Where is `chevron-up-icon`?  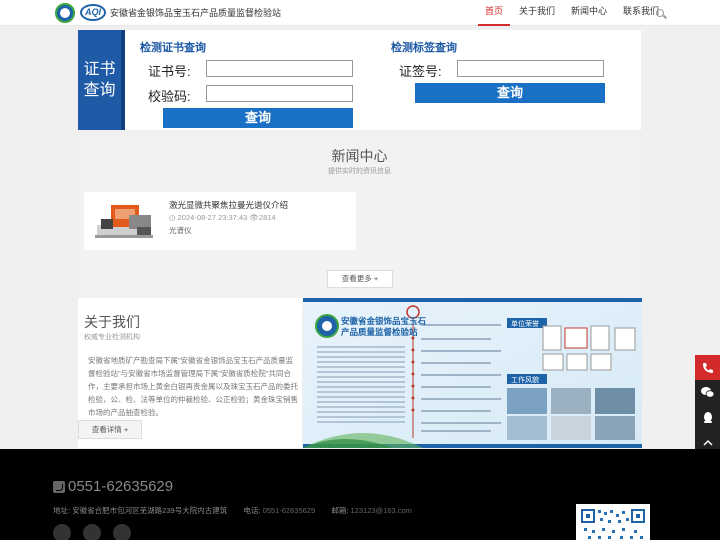
chevron-up-icon is located at coordinates (707, 442).